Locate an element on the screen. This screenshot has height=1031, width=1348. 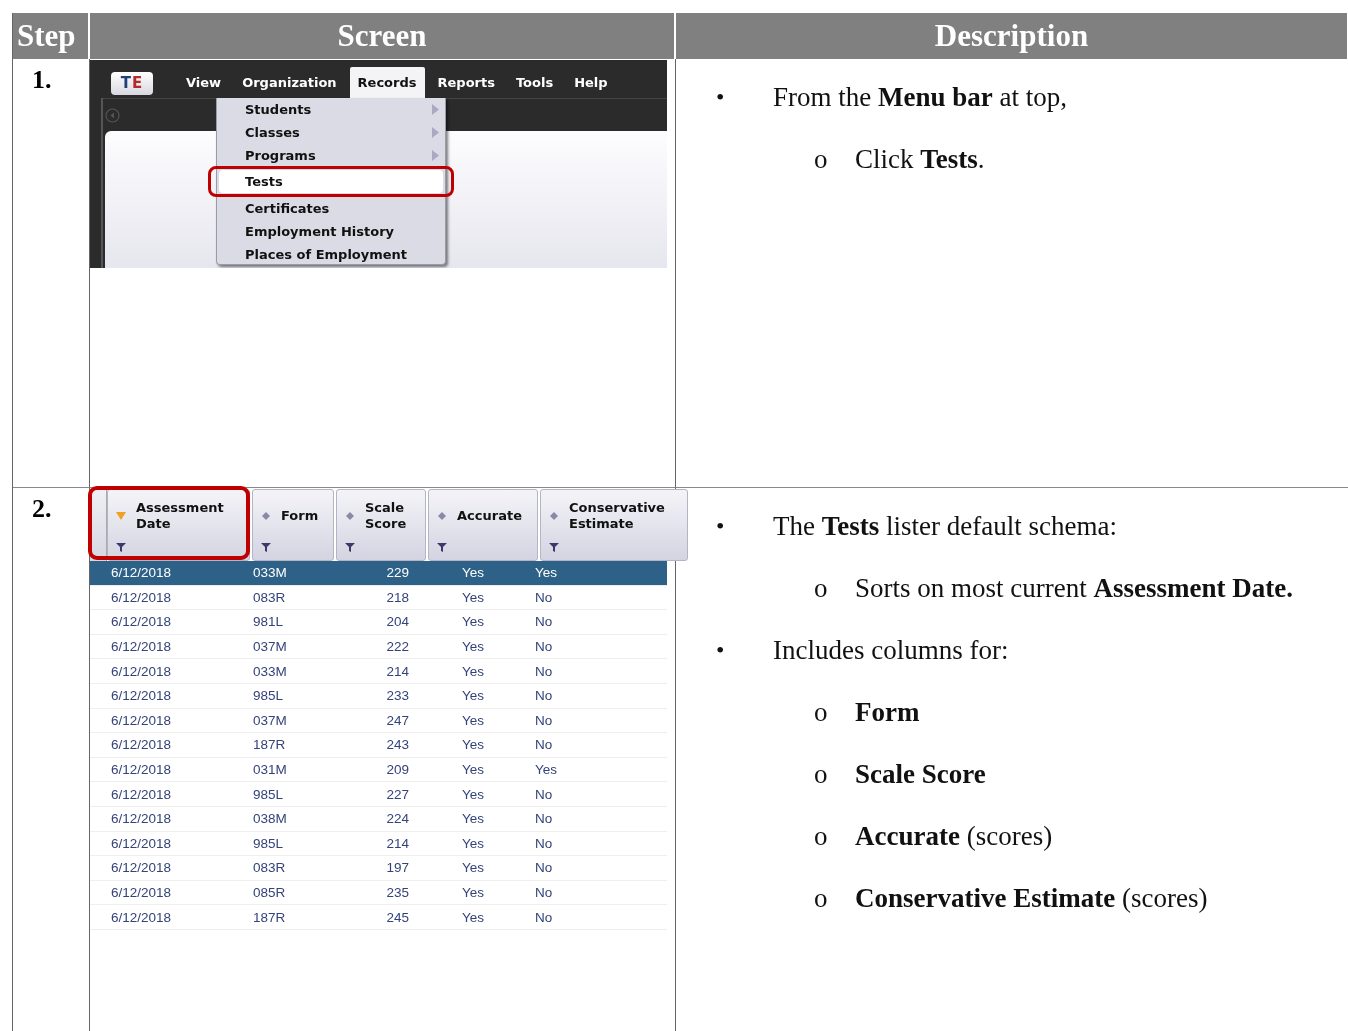
menu-item: Places of Employment is located at coordinates (331, 254).